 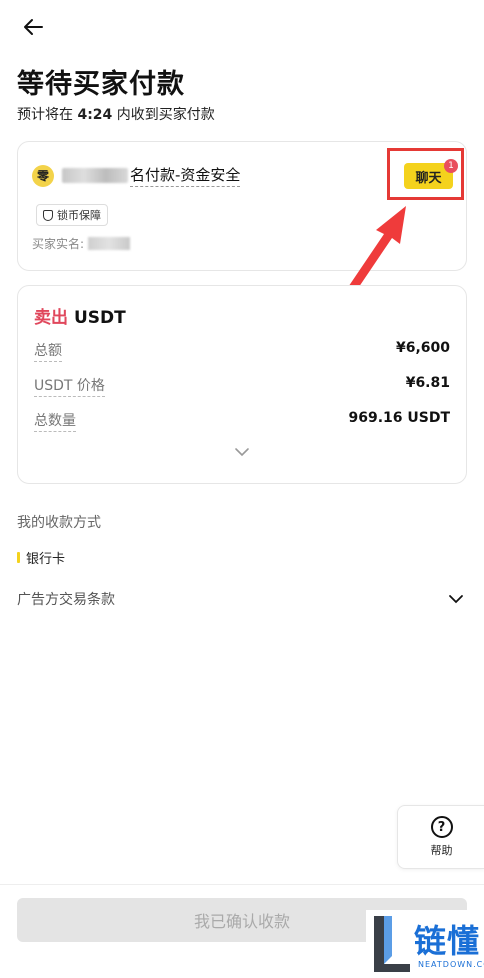 What do you see at coordinates (66, 599) in the screenshot?
I see `ad-terms-toggle: 广告方交易条款` at bounding box center [66, 599].